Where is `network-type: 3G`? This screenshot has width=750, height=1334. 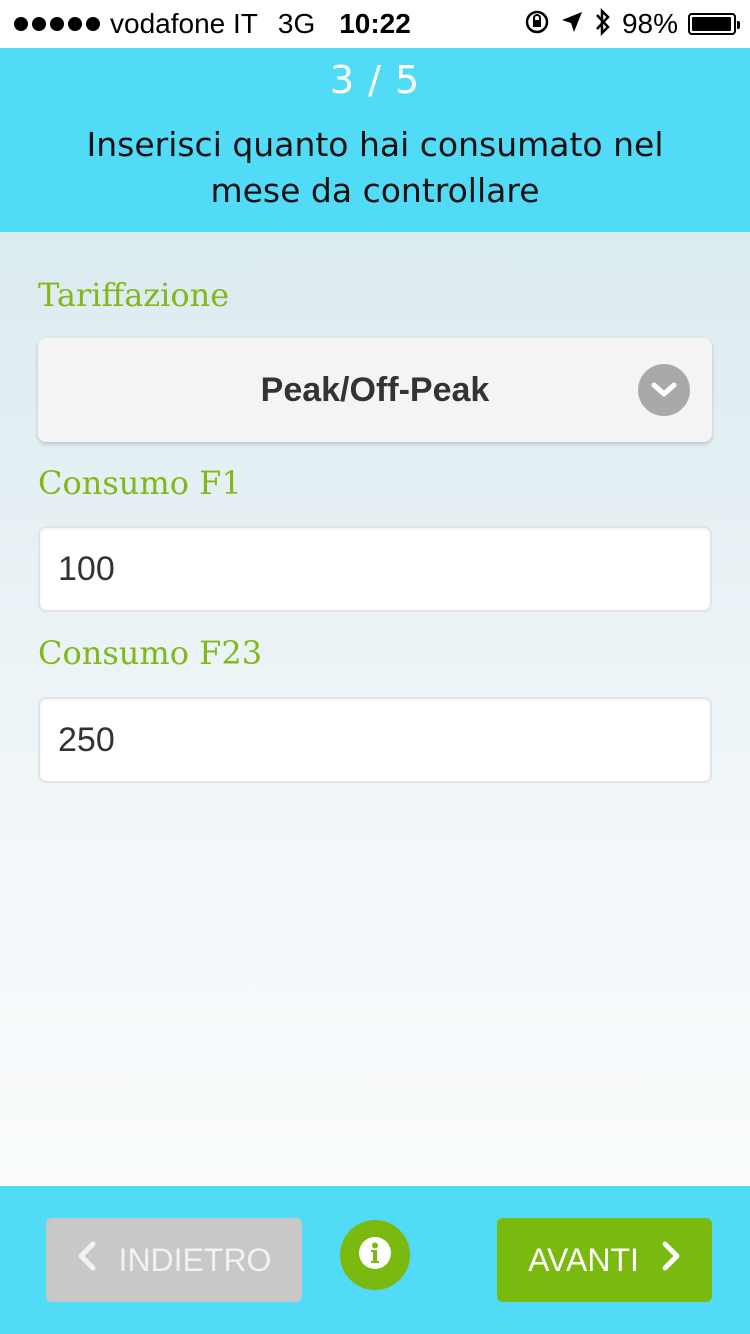
network-type: 3G is located at coordinates (296, 23).